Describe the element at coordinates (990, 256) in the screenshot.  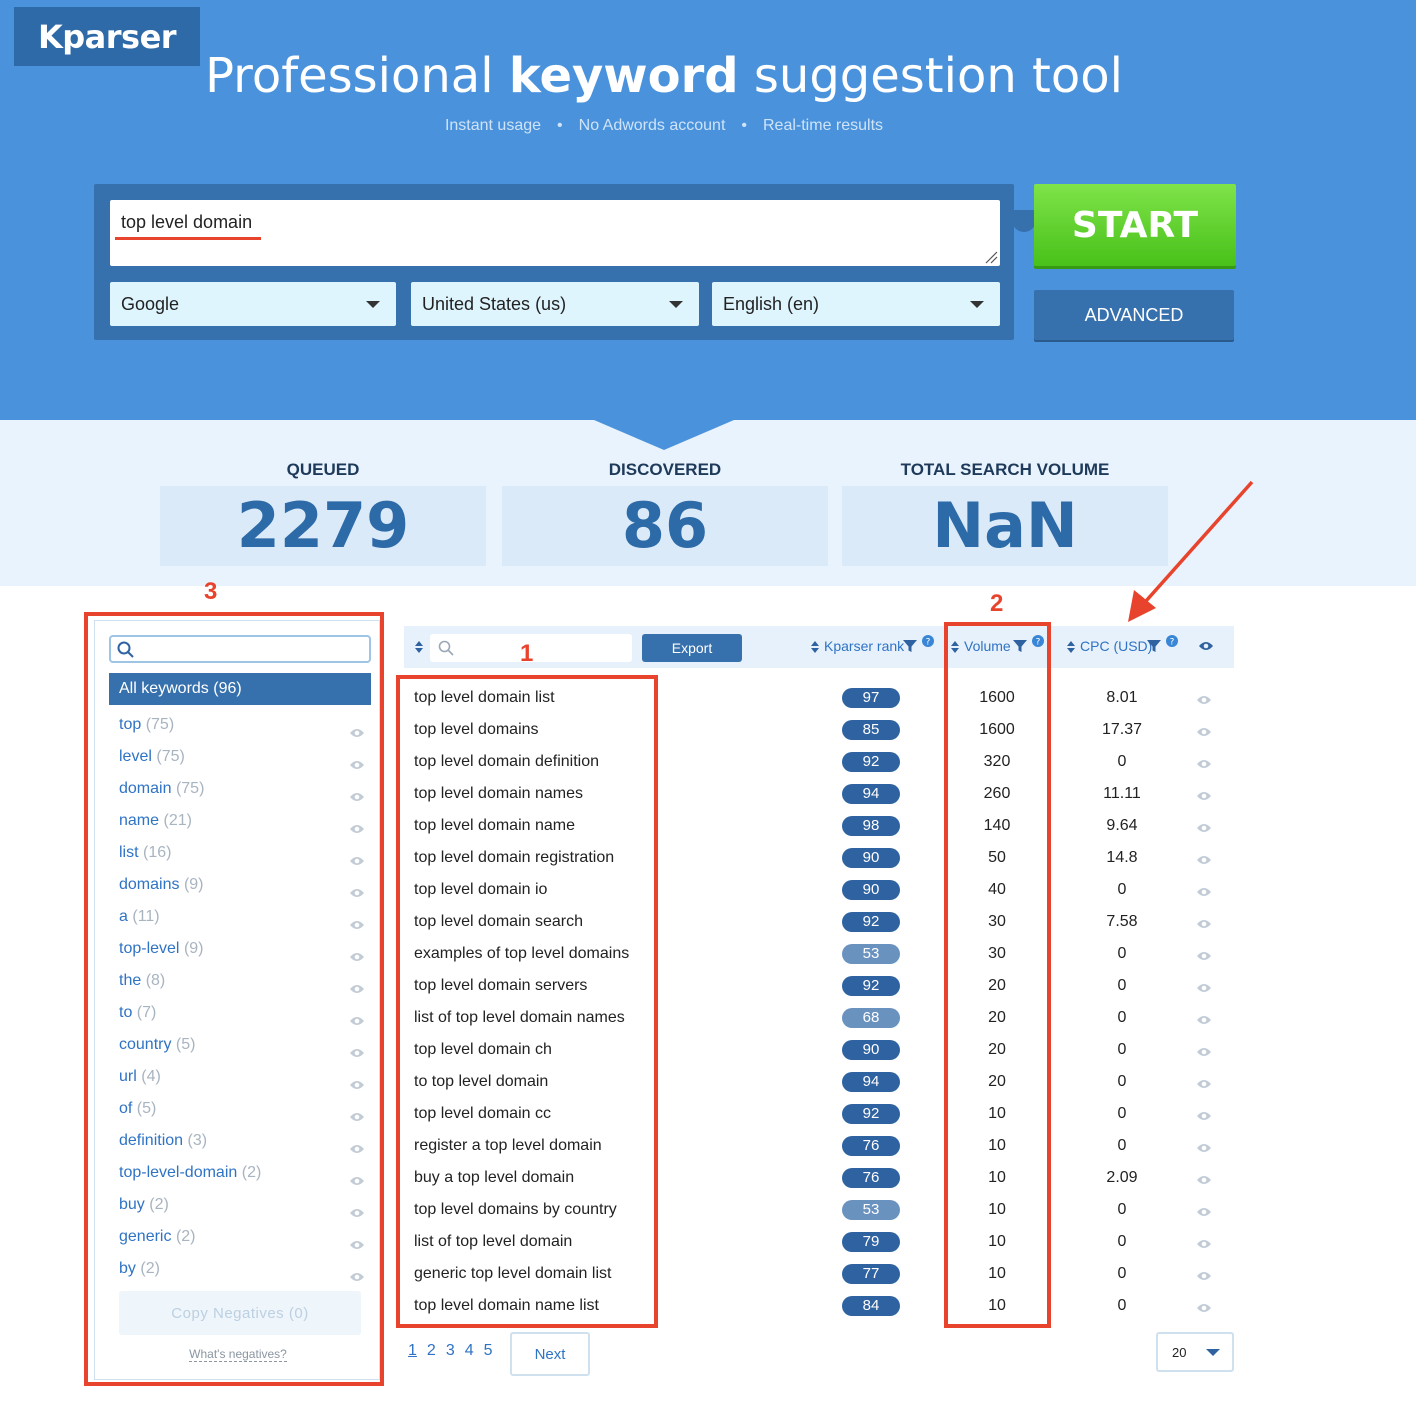
I see `resize-handle-icon` at that location.